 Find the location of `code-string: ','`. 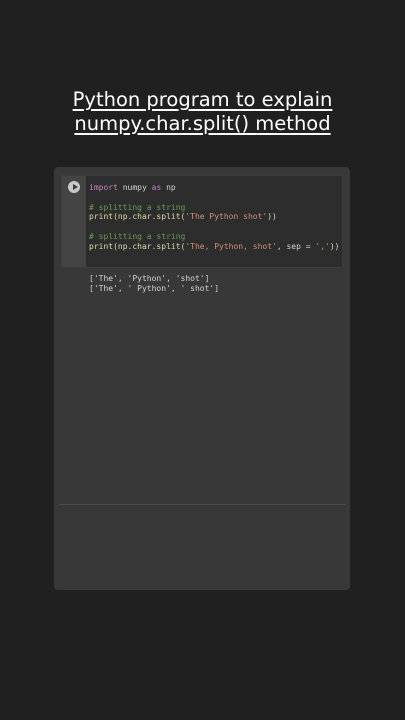

code-string: ',' is located at coordinates (322, 246).